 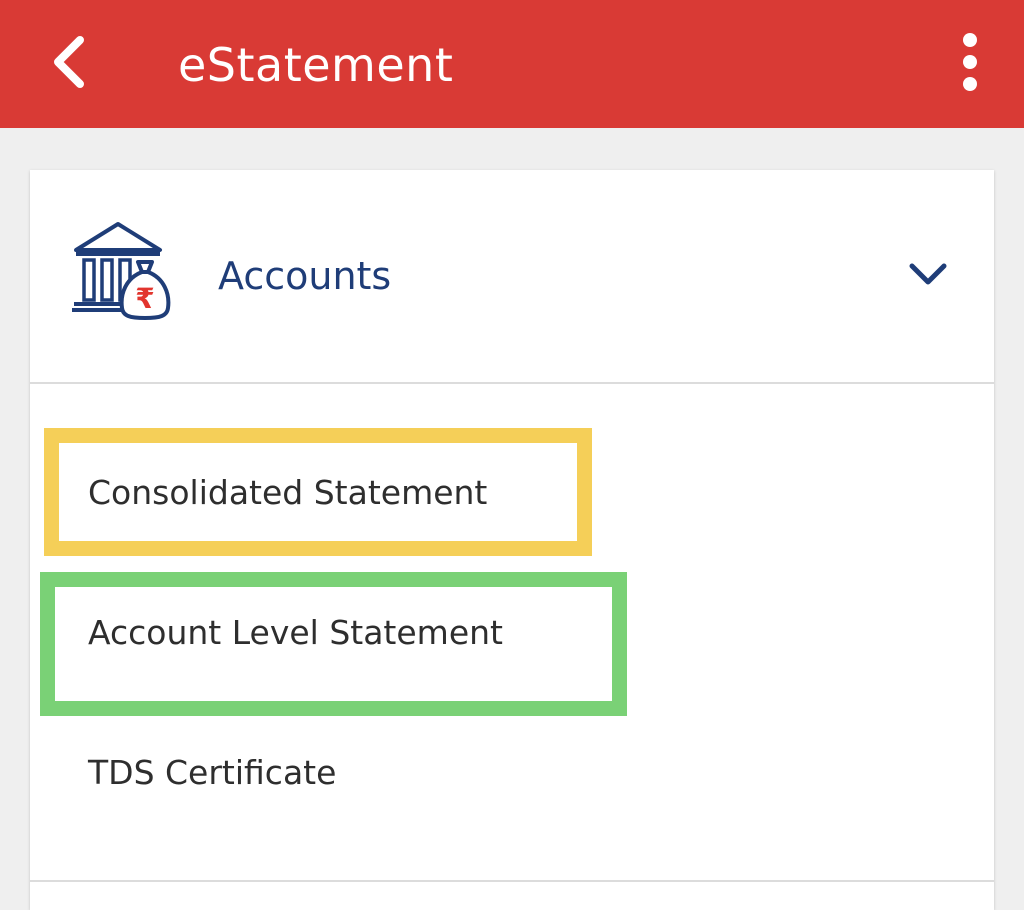 I want to click on more-options-button, so click(x=970, y=62).